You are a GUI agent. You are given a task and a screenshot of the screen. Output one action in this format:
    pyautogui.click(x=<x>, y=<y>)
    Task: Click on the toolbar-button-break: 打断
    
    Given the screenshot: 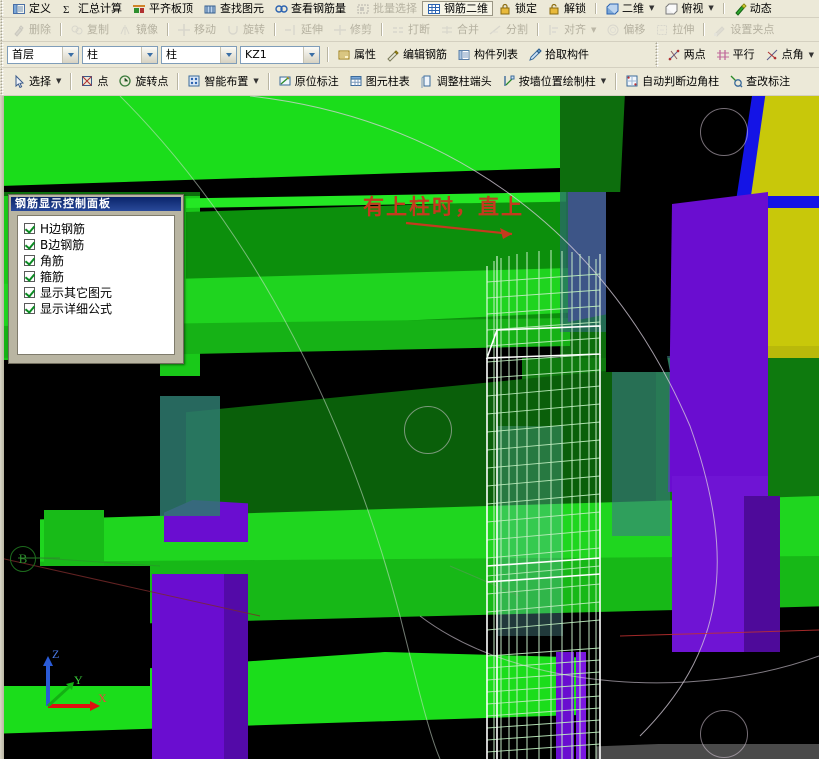 What is the action you would take?
    pyautogui.click(x=410, y=29)
    